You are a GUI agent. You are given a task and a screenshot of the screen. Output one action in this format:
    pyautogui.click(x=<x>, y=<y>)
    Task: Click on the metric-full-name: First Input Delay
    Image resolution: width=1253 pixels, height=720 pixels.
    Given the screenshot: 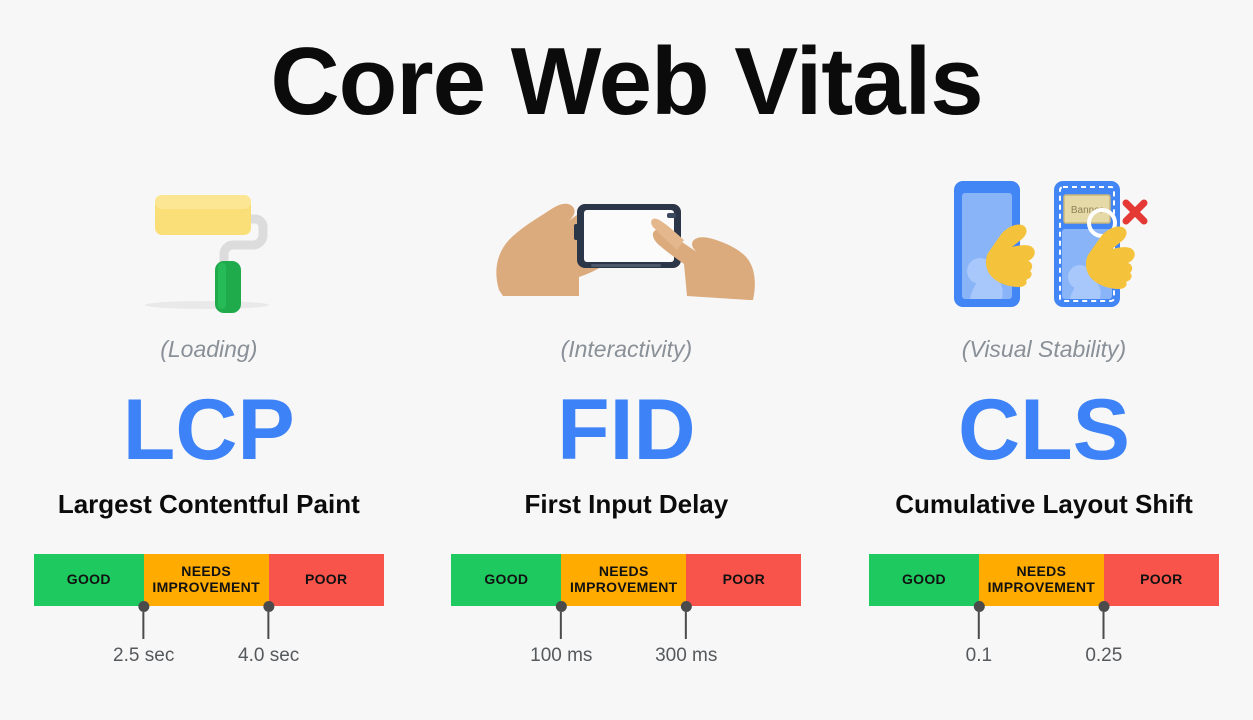 What is the action you would take?
    pyautogui.click(x=626, y=504)
    